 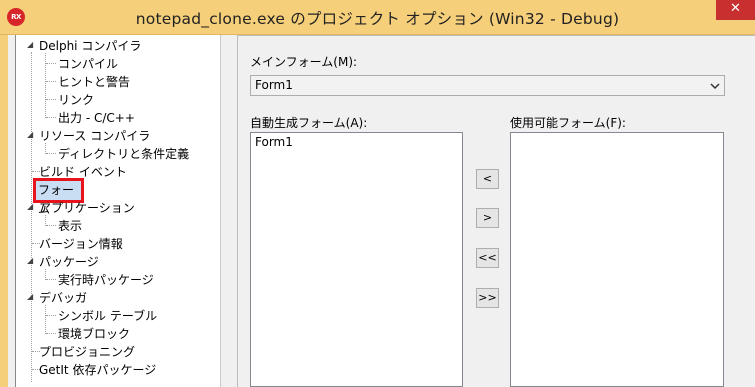 I want to click on tree-item-label: コンパイル, so click(x=88, y=64).